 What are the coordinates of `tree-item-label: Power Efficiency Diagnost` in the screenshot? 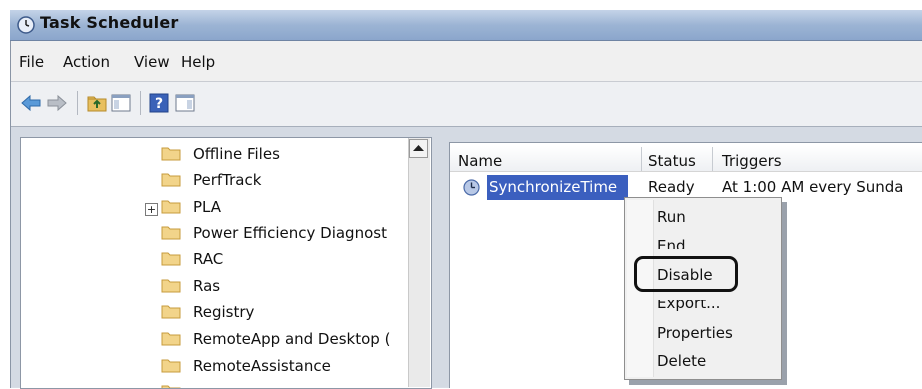 It's located at (290, 233).